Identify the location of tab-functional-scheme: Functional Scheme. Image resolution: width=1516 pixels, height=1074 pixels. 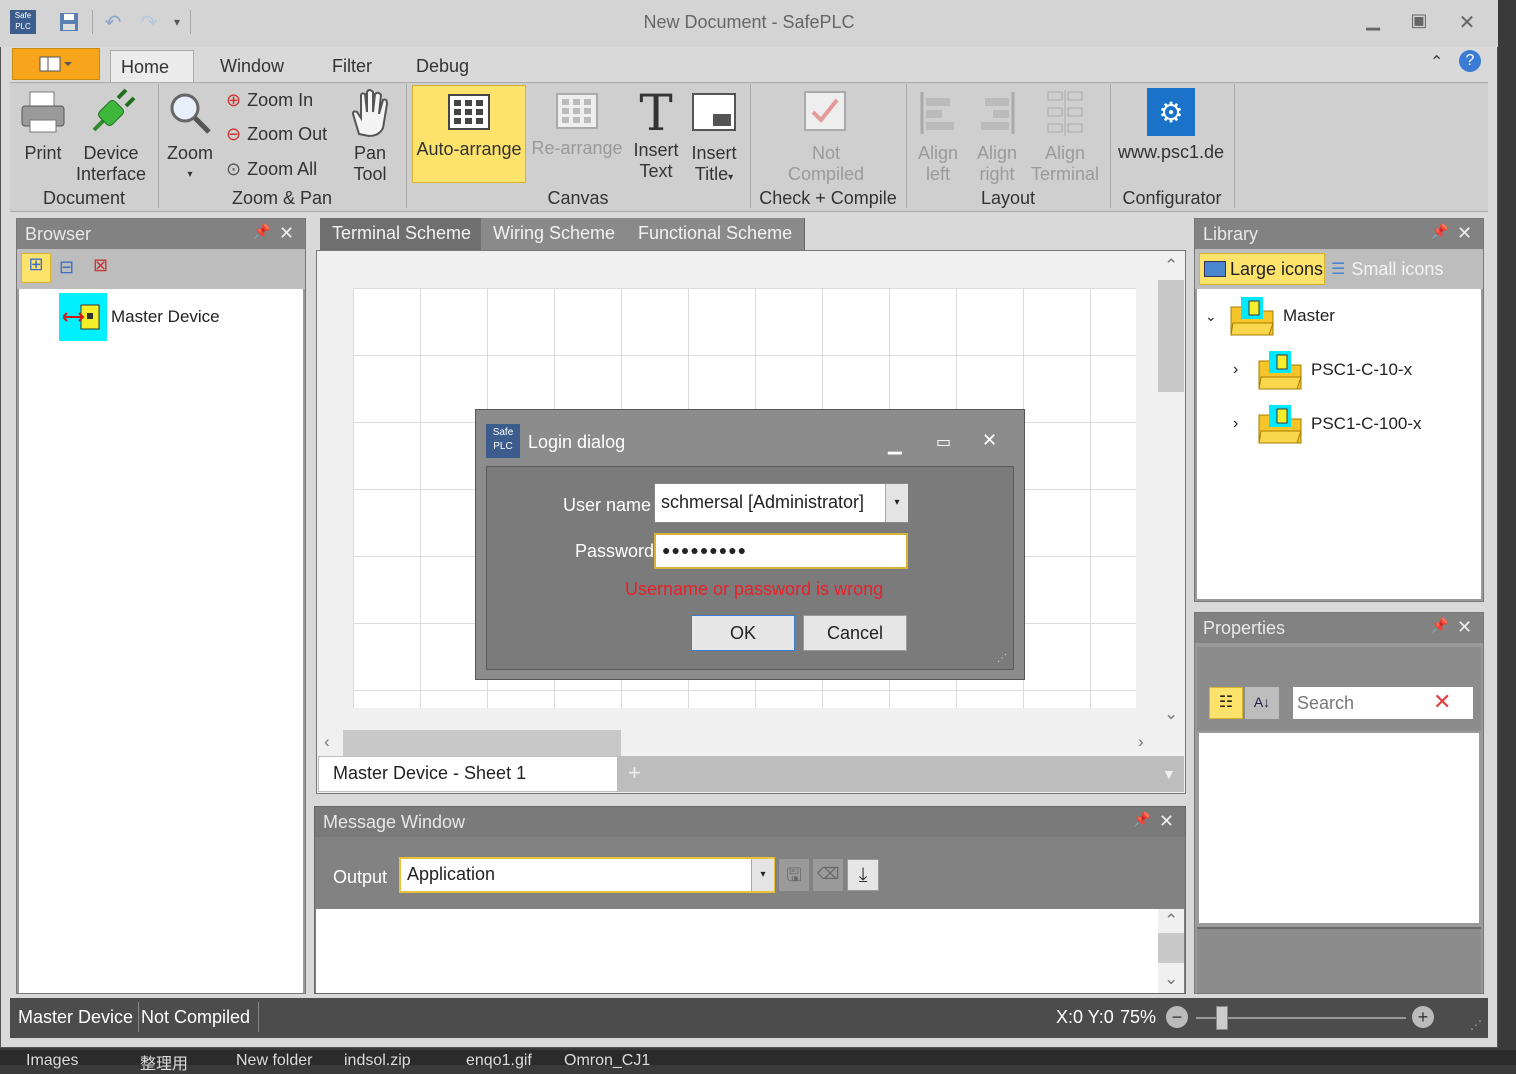
(716, 234).